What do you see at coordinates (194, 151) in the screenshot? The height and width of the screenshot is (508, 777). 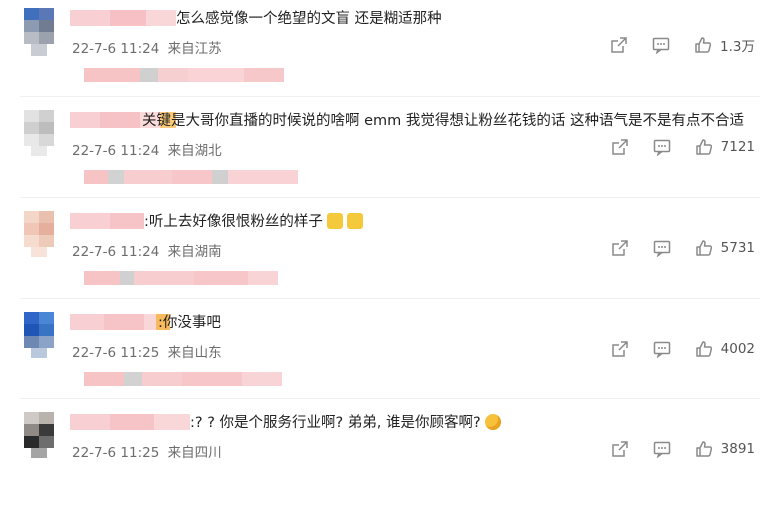 I see `comment-location: 来自湖北` at bounding box center [194, 151].